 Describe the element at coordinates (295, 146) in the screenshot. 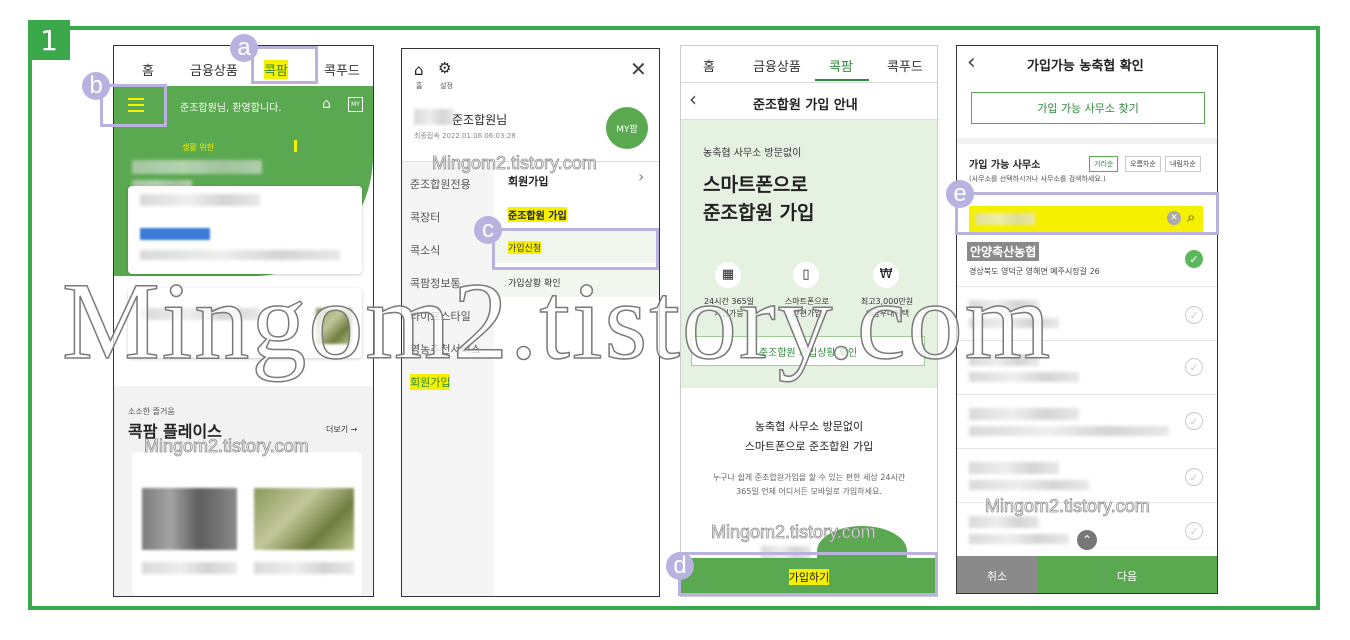

I see `promo-accent` at that location.